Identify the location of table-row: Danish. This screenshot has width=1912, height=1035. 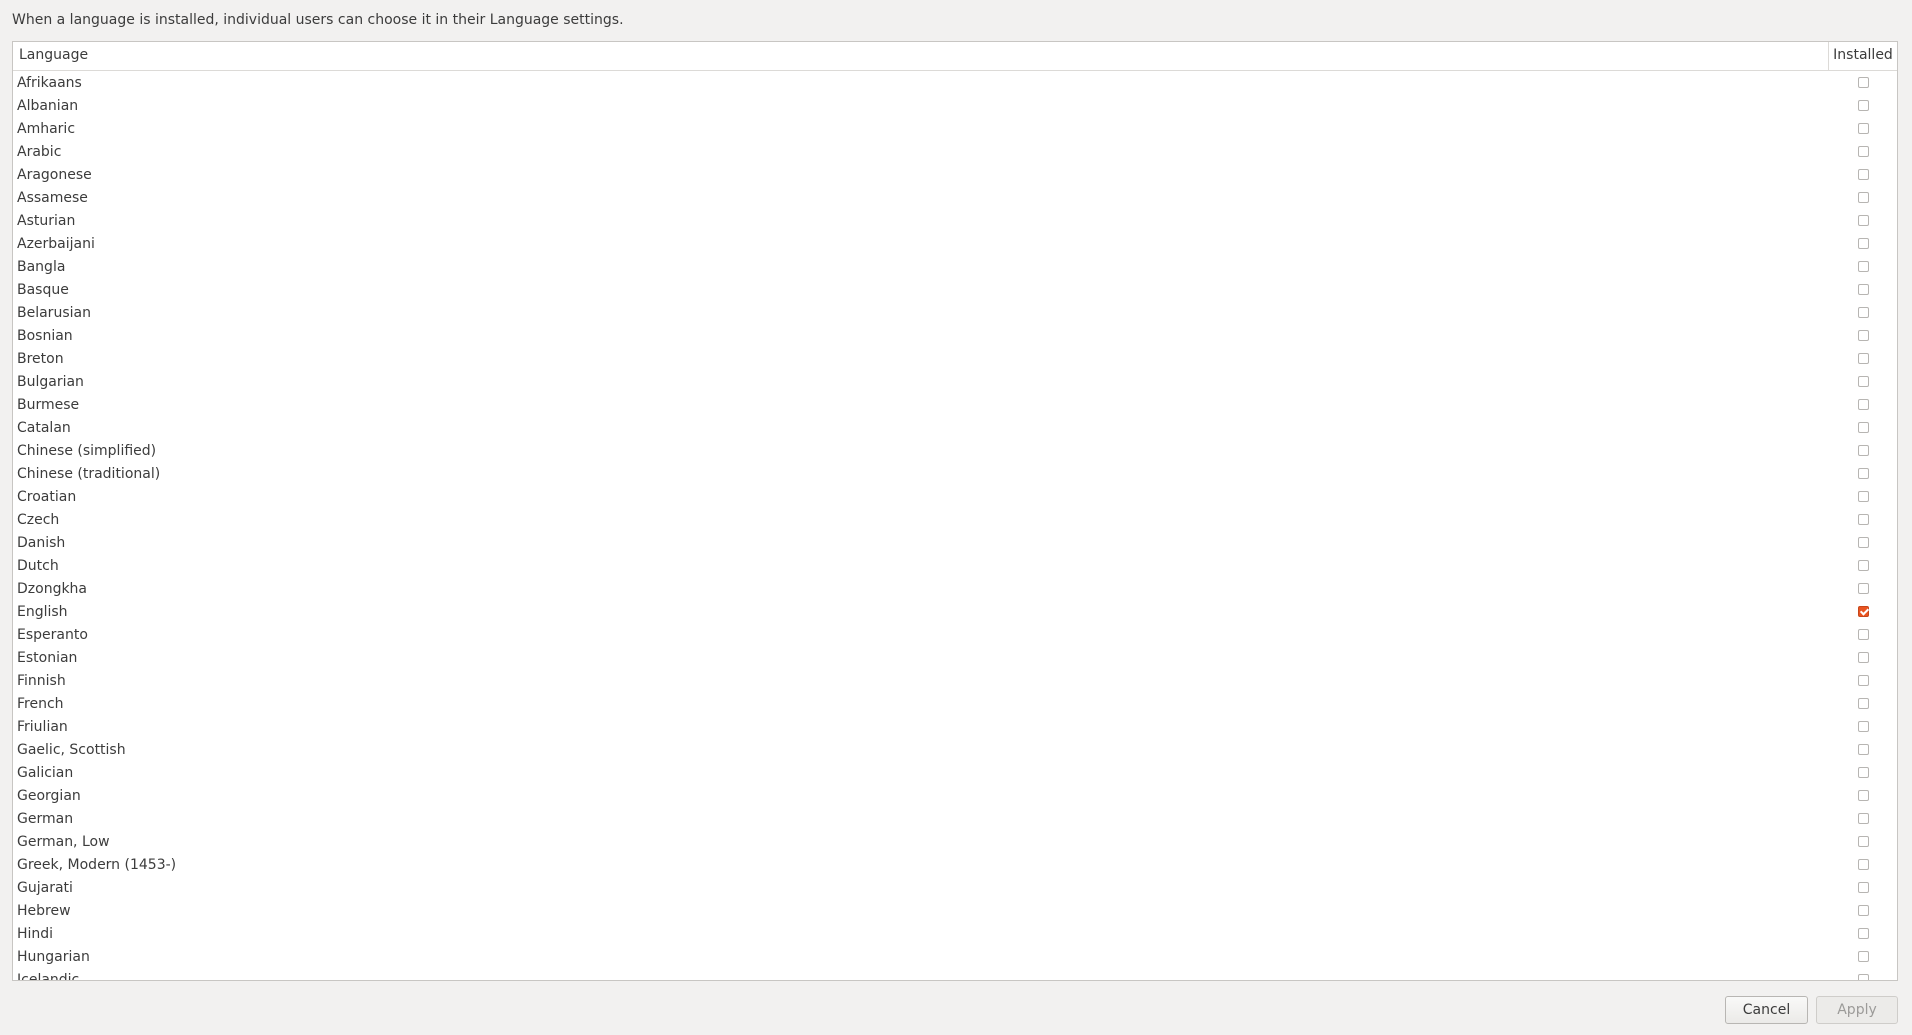
(955, 542).